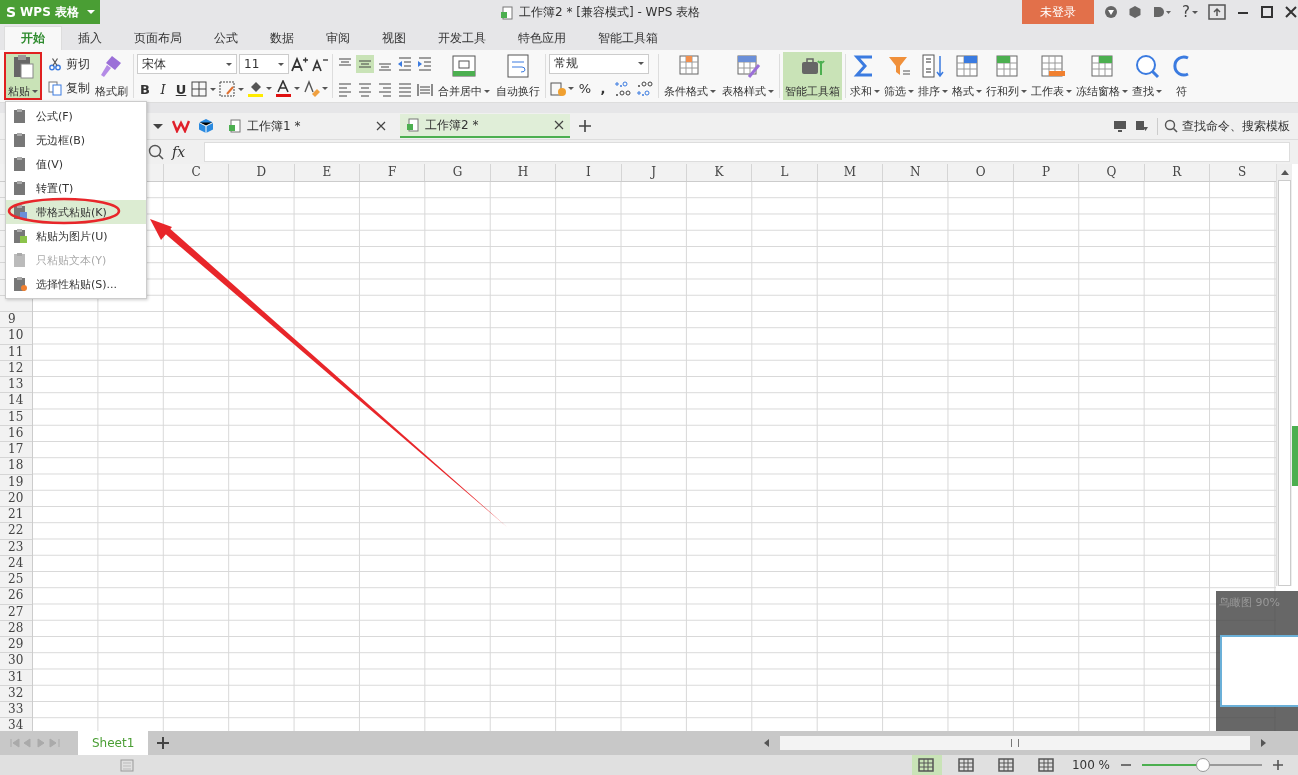  I want to click on row-header: 30, so click(16, 661).